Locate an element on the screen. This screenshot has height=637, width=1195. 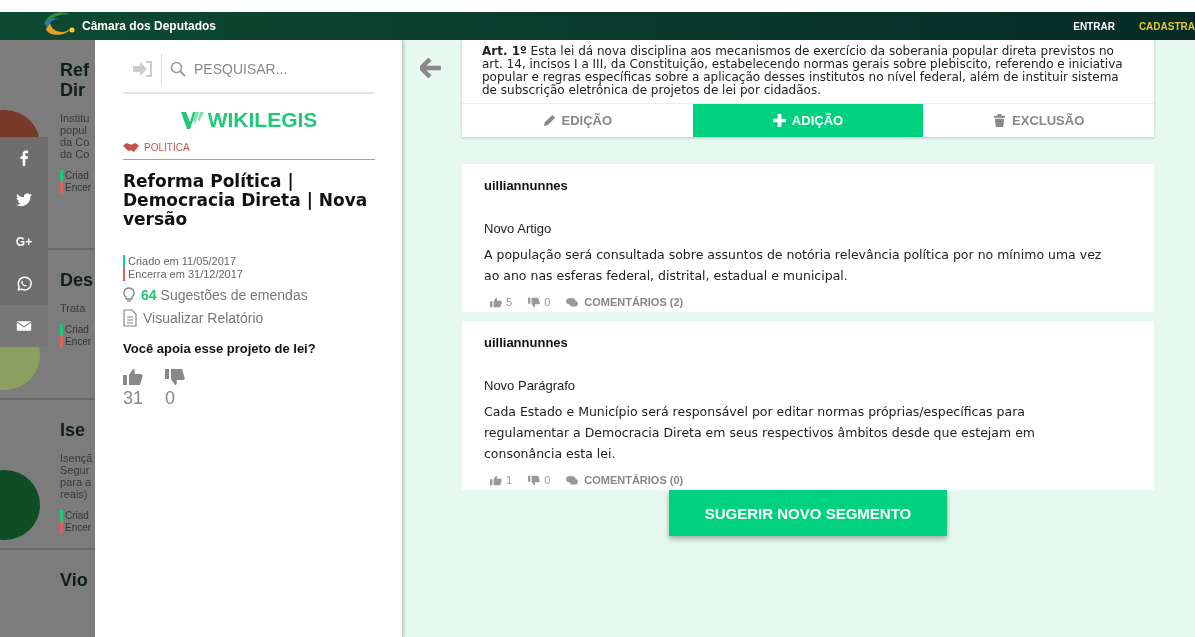
mail-icon is located at coordinates (24, 326).